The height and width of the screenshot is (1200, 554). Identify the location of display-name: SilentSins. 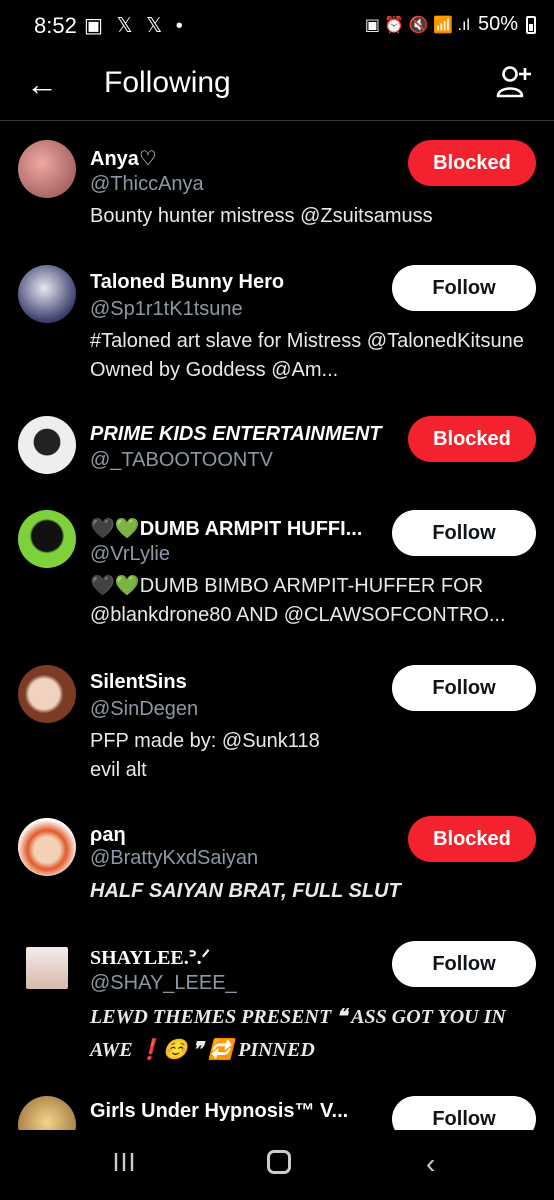
(138, 682).